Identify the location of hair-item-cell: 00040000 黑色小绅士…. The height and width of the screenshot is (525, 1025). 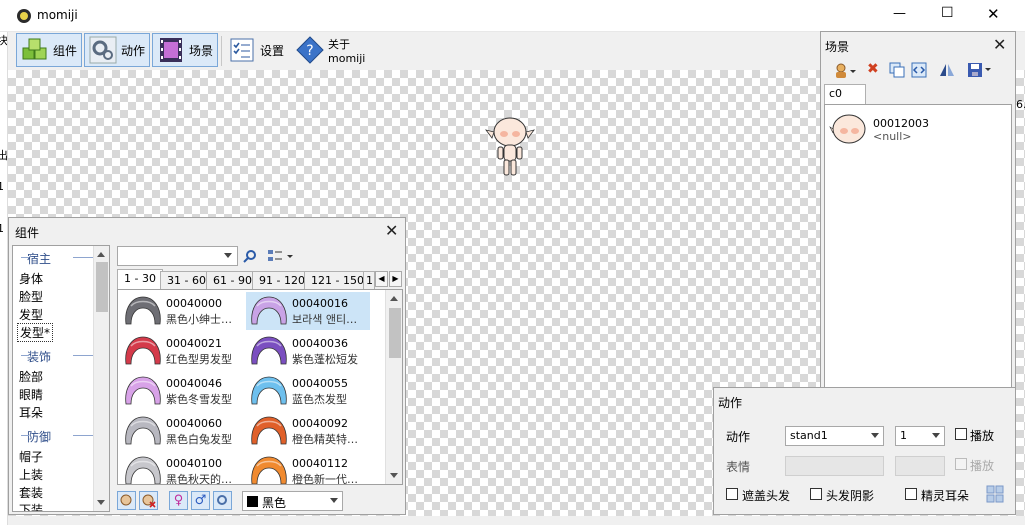
(182, 311).